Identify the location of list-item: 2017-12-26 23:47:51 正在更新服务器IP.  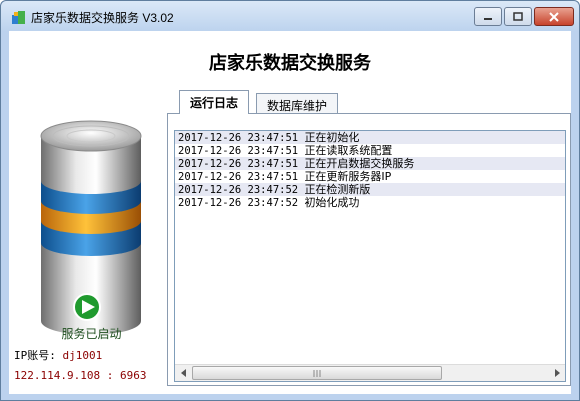
(370, 176).